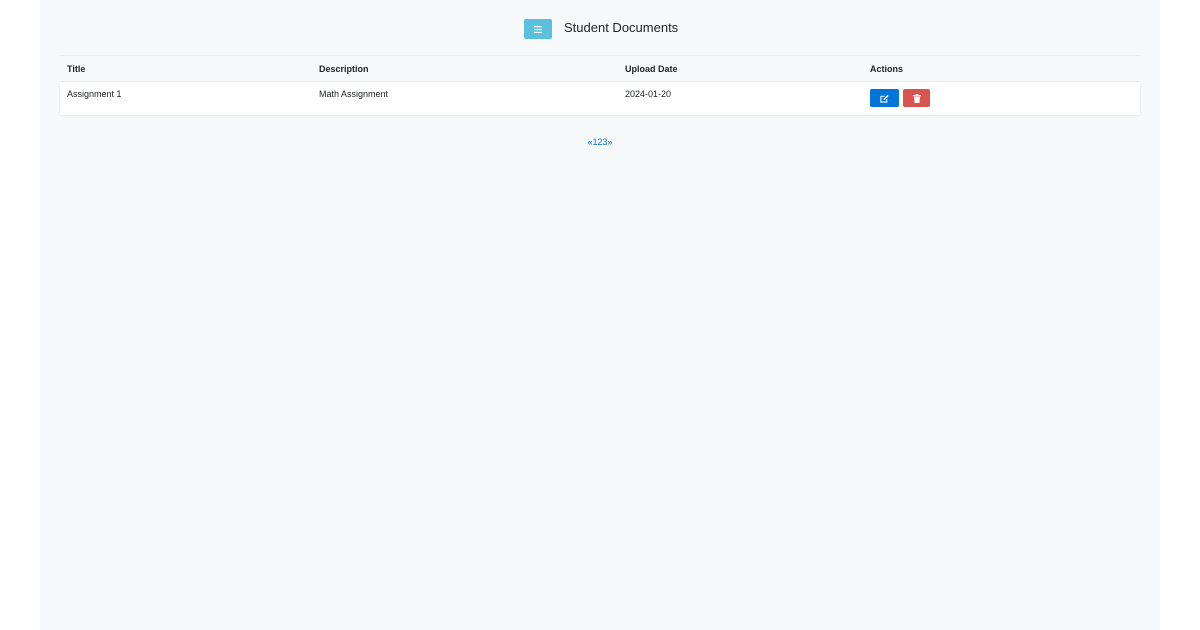 The height and width of the screenshot is (630, 1200). Describe the element at coordinates (344, 68) in the screenshot. I see `column-header-description: Description` at that location.